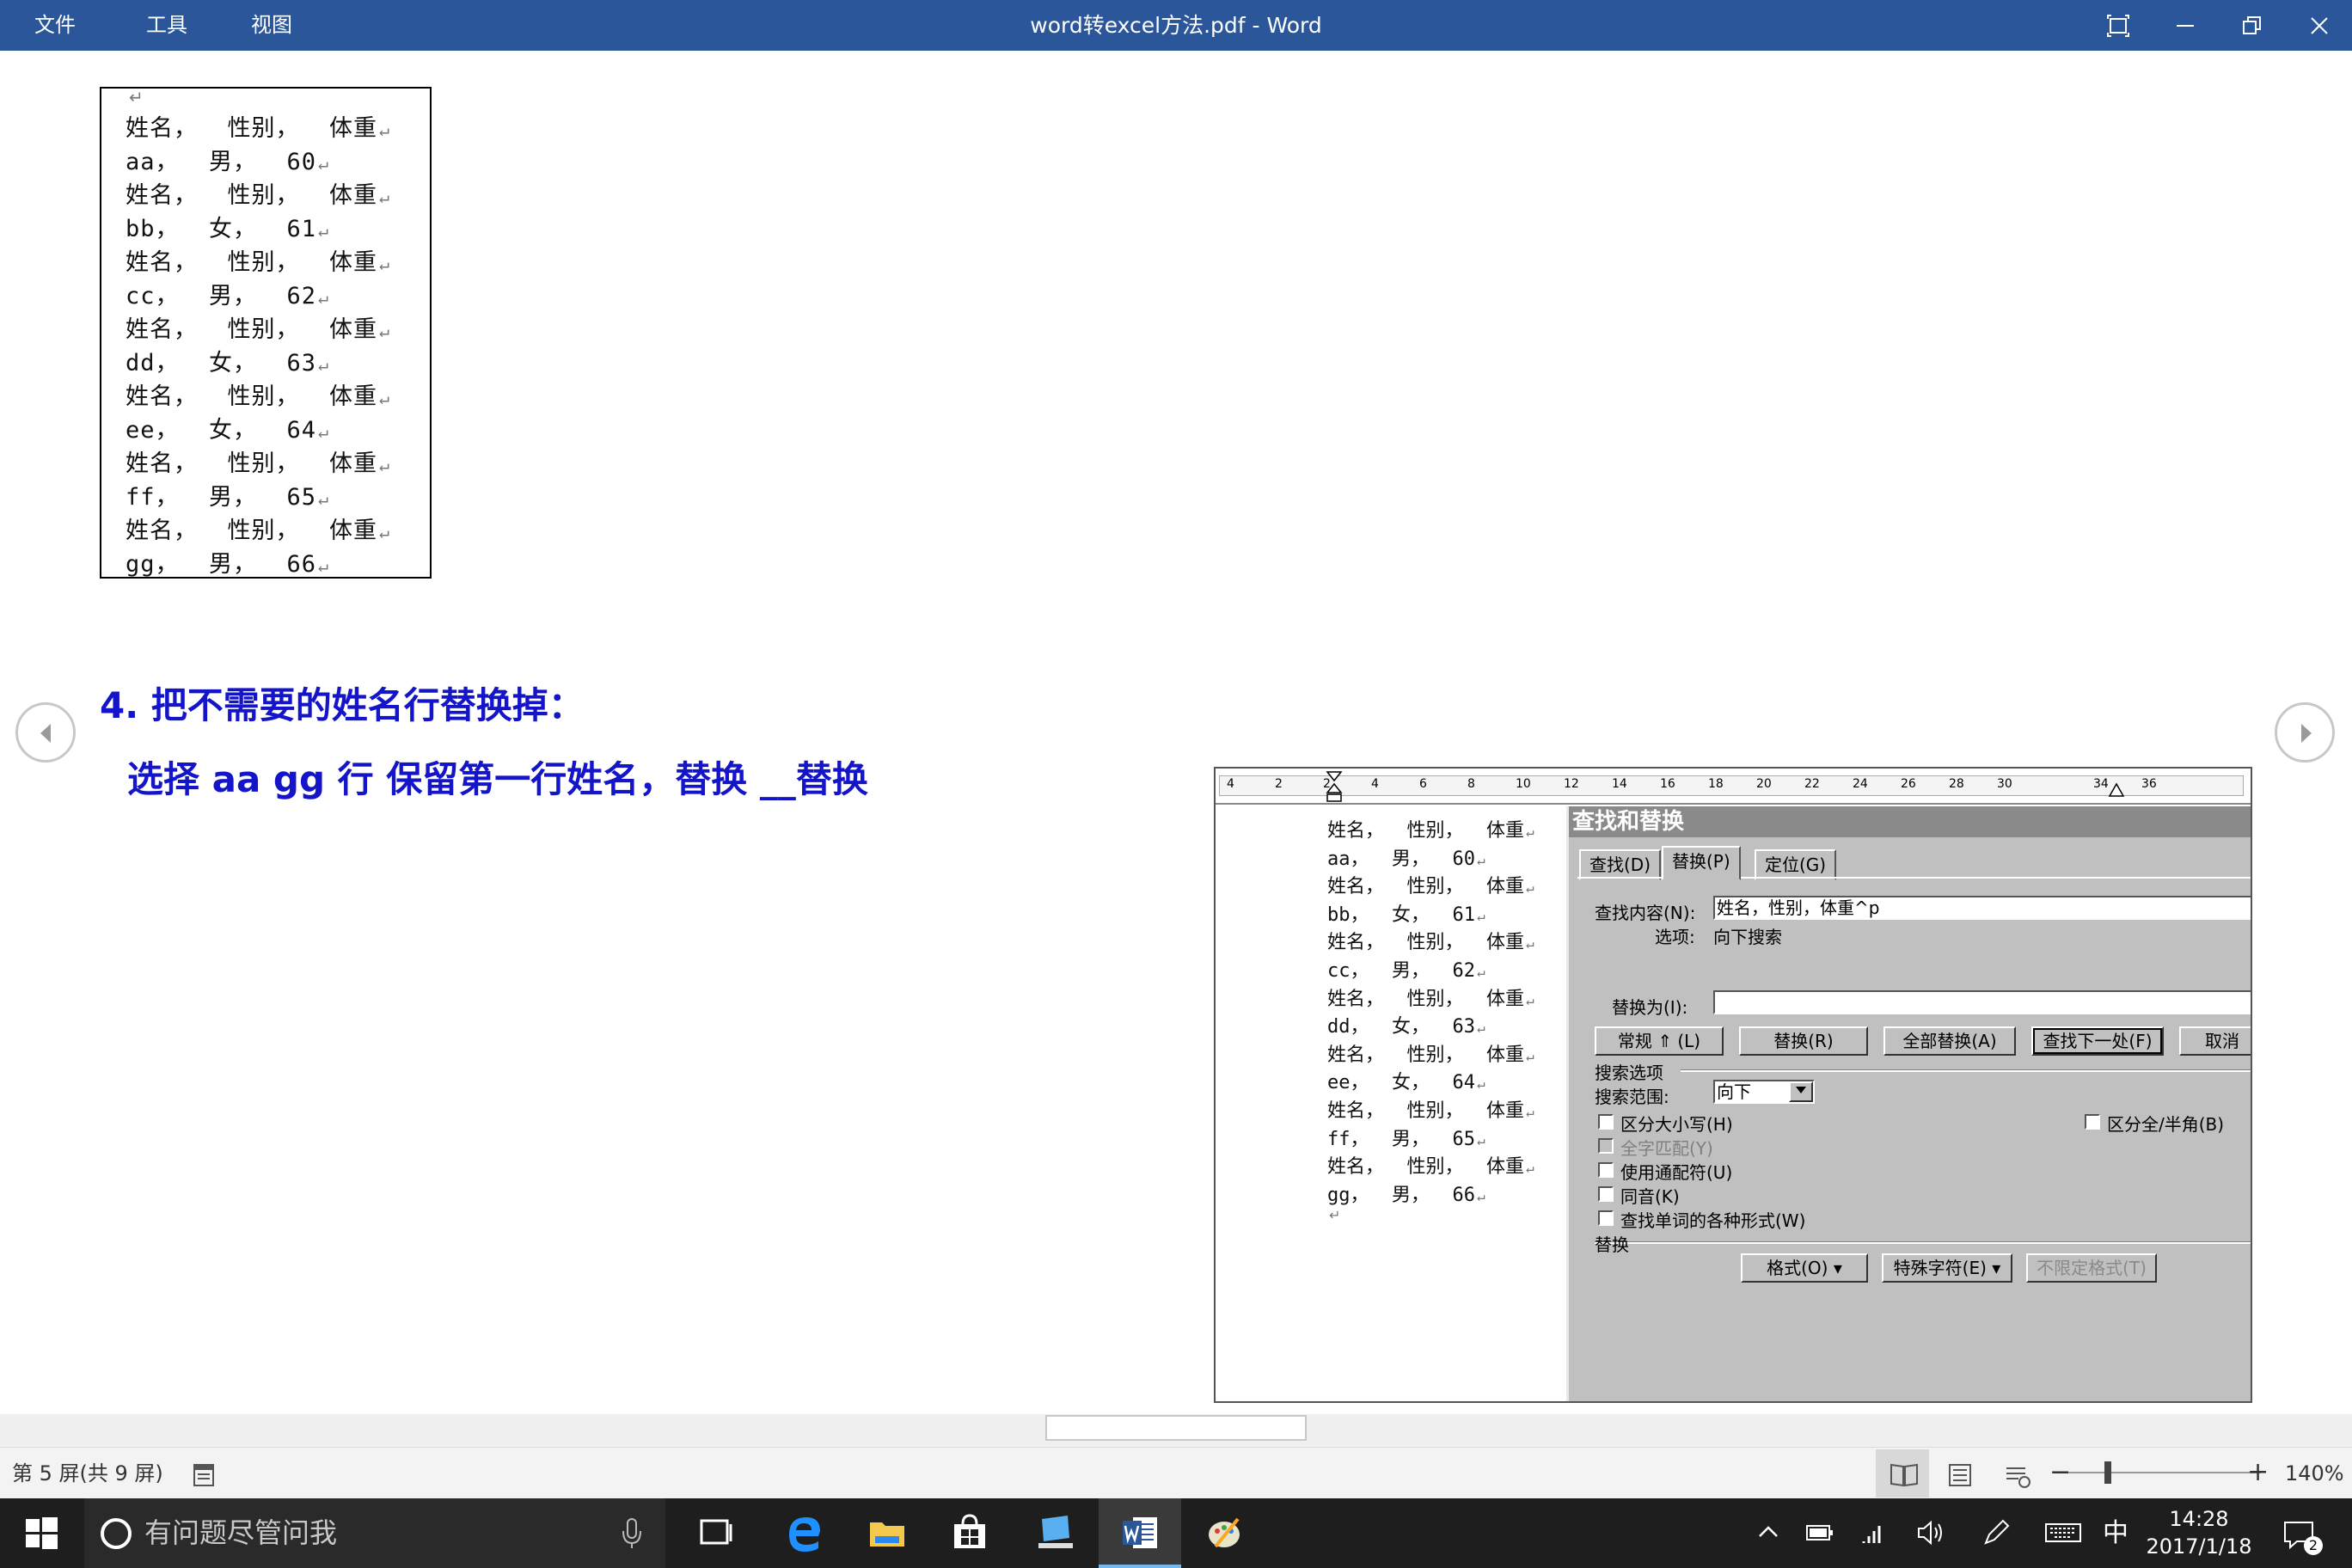 Image resolution: width=2352 pixels, height=1568 pixels. What do you see at coordinates (1803, 1041) in the screenshot?
I see `replace-button: 替换(R)` at bounding box center [1803, 1041].